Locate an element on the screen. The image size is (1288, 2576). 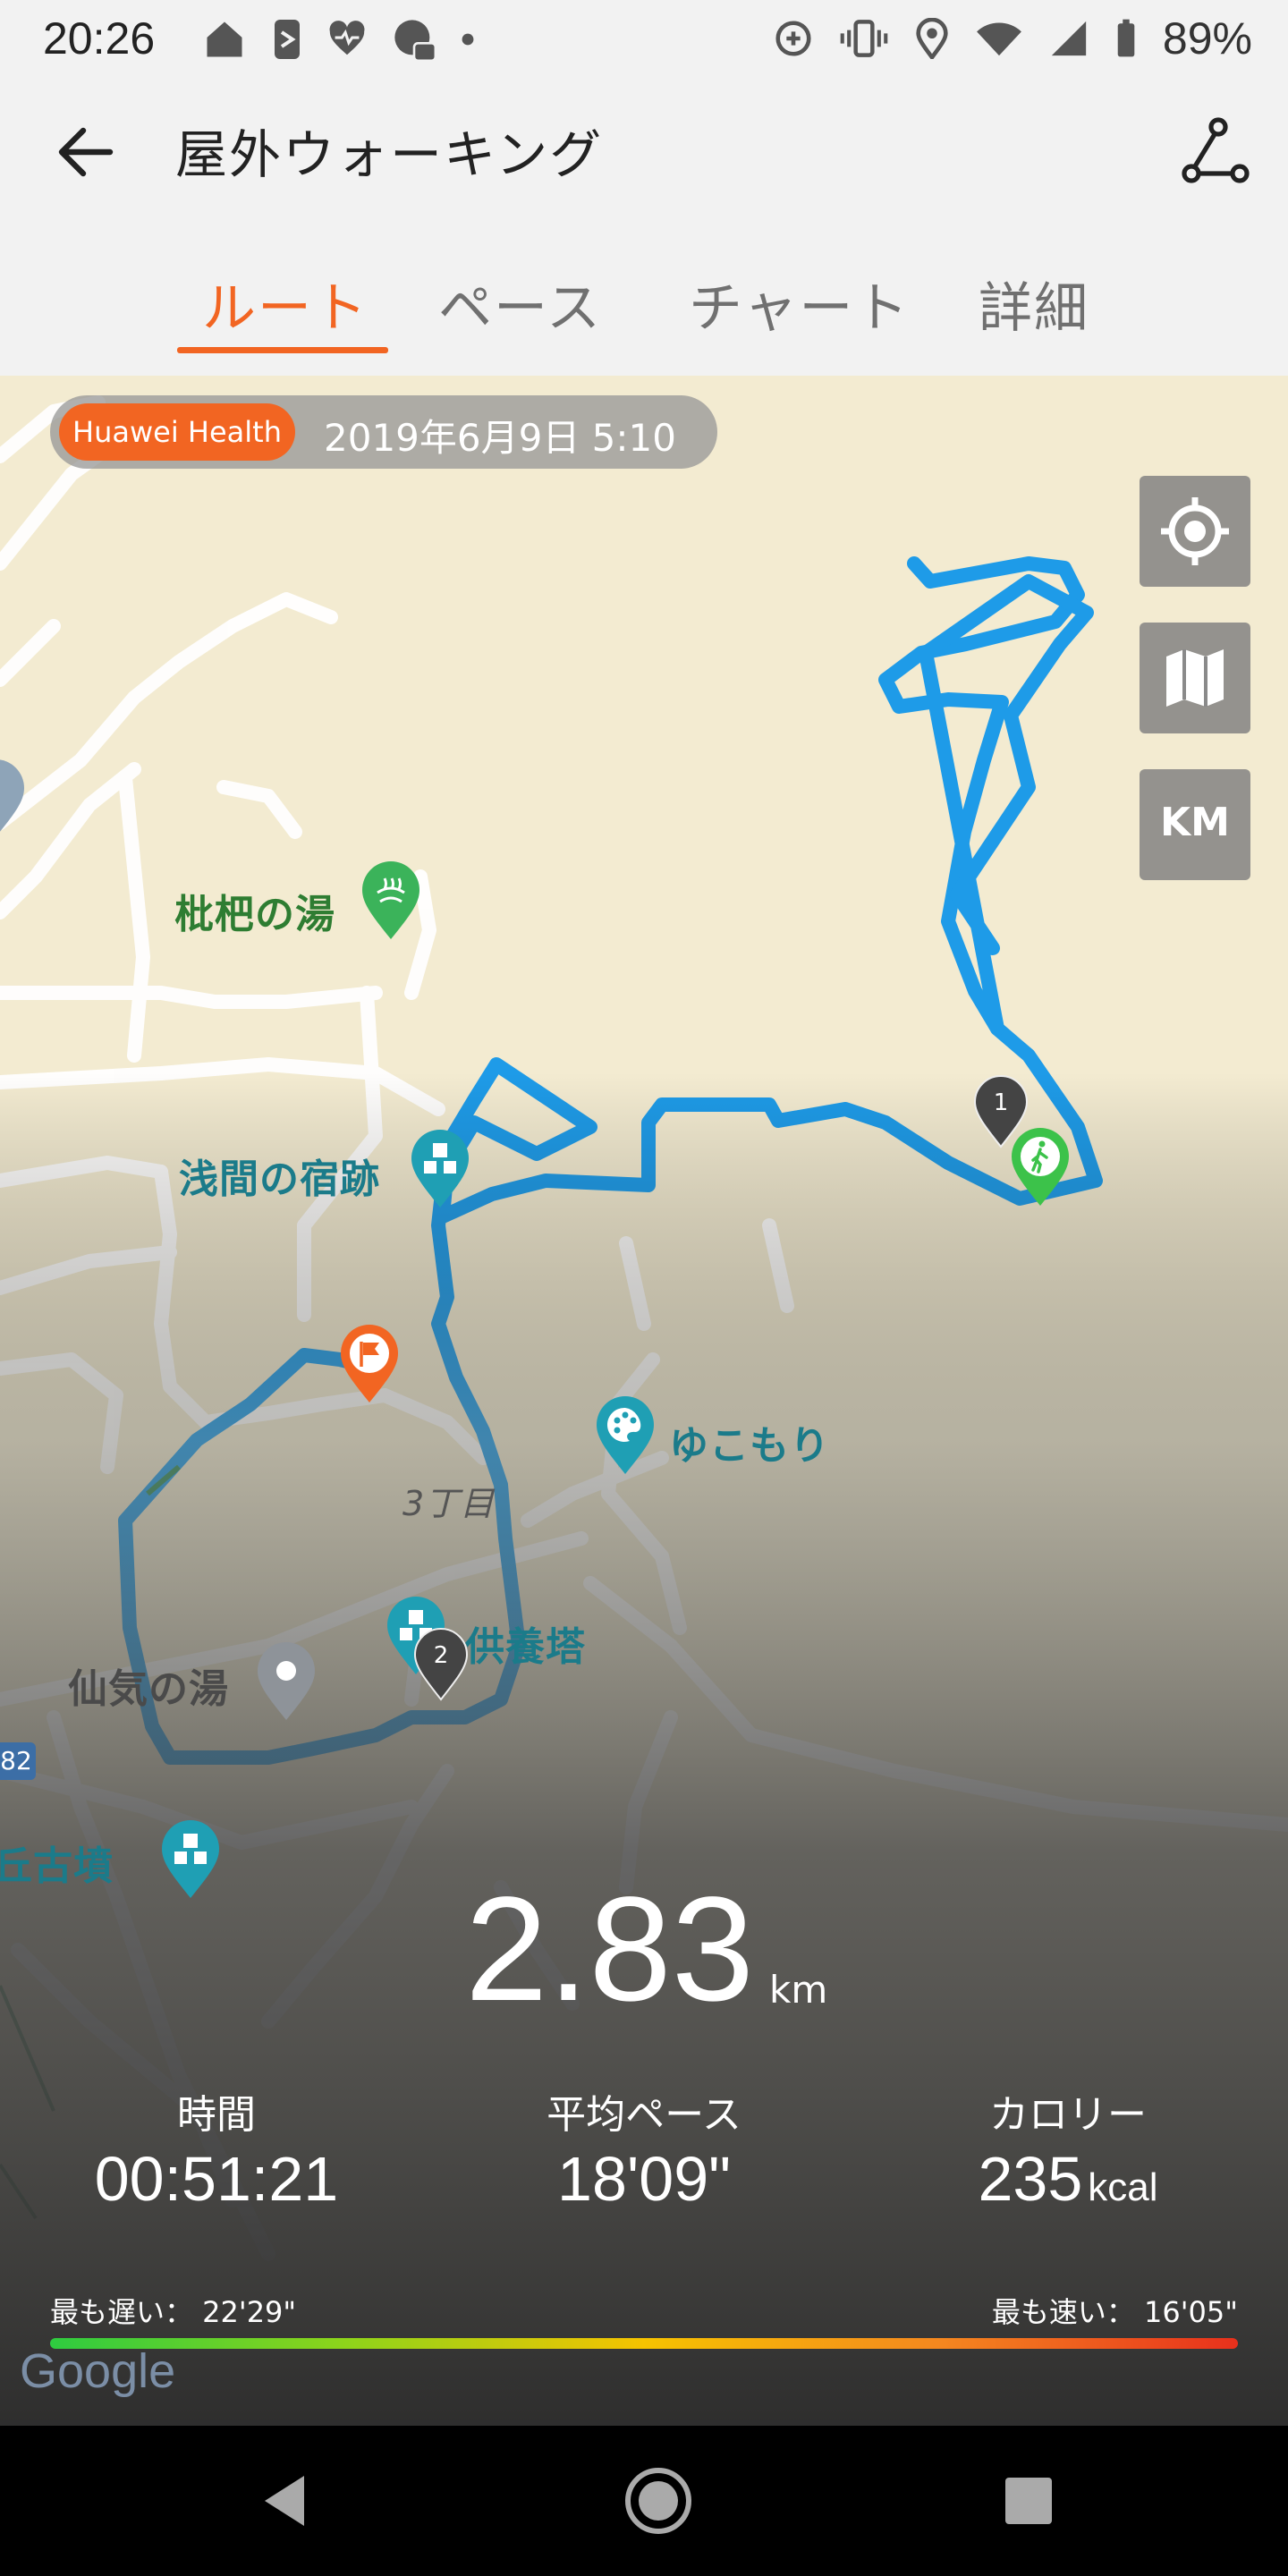
km-marker-2: 2 is located at coordinates (441, 1664).